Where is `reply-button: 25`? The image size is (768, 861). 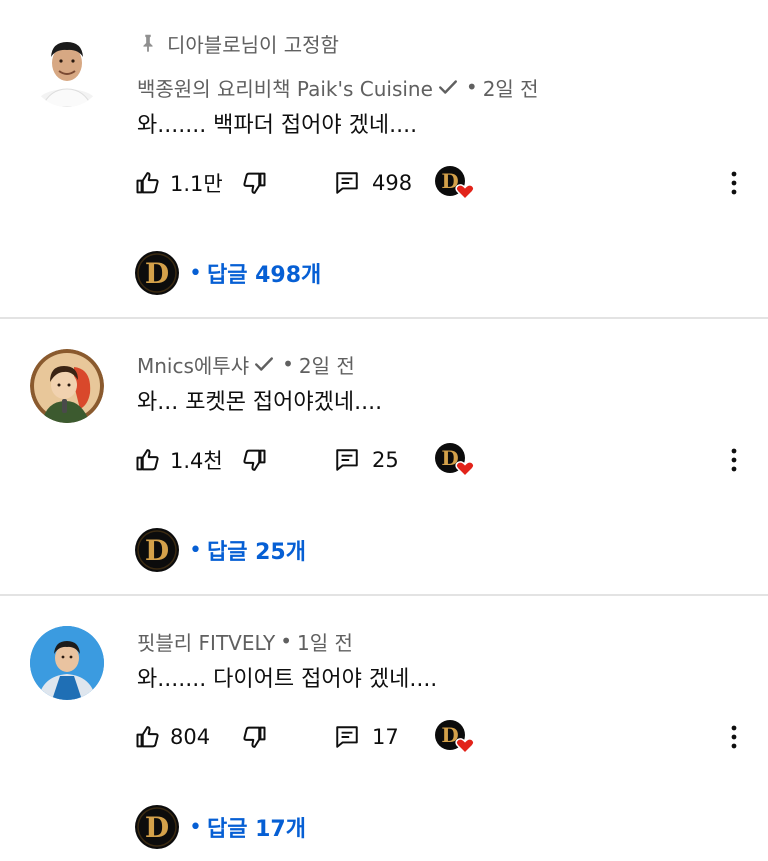
reply-button: 25 is located at coordinates (366, 460).